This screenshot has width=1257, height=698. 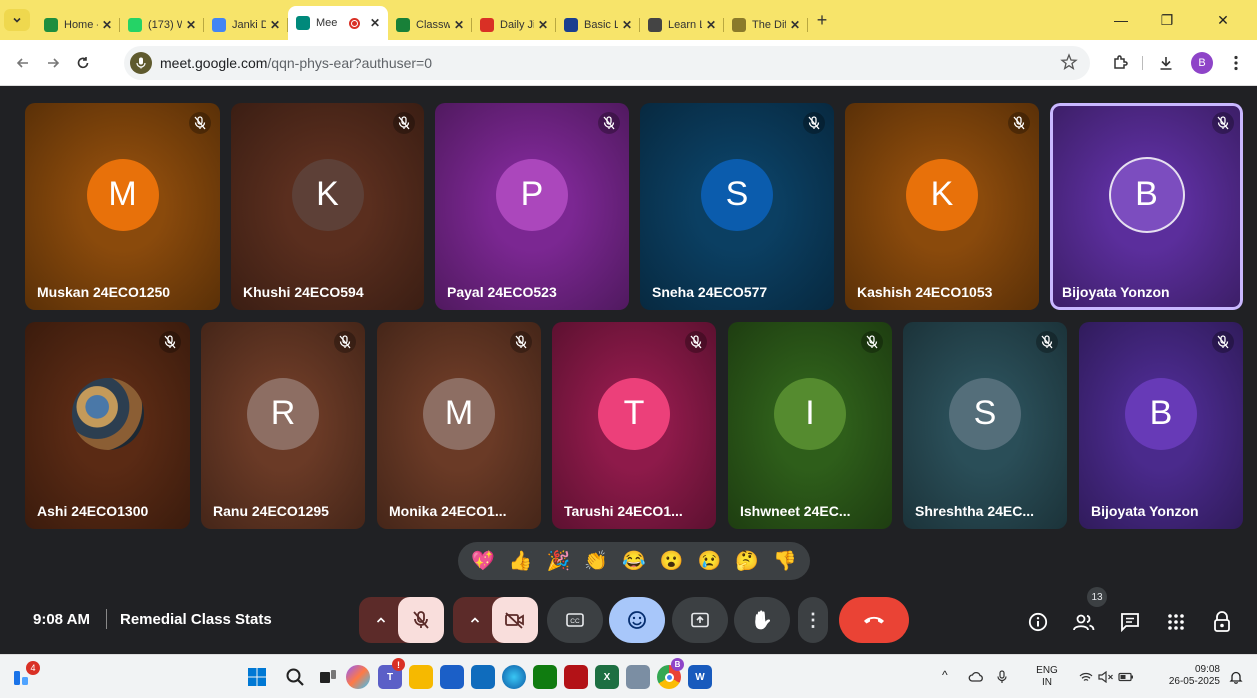 I want to click on reaction-emoji-button: 😮, so click(x=672, y=561).